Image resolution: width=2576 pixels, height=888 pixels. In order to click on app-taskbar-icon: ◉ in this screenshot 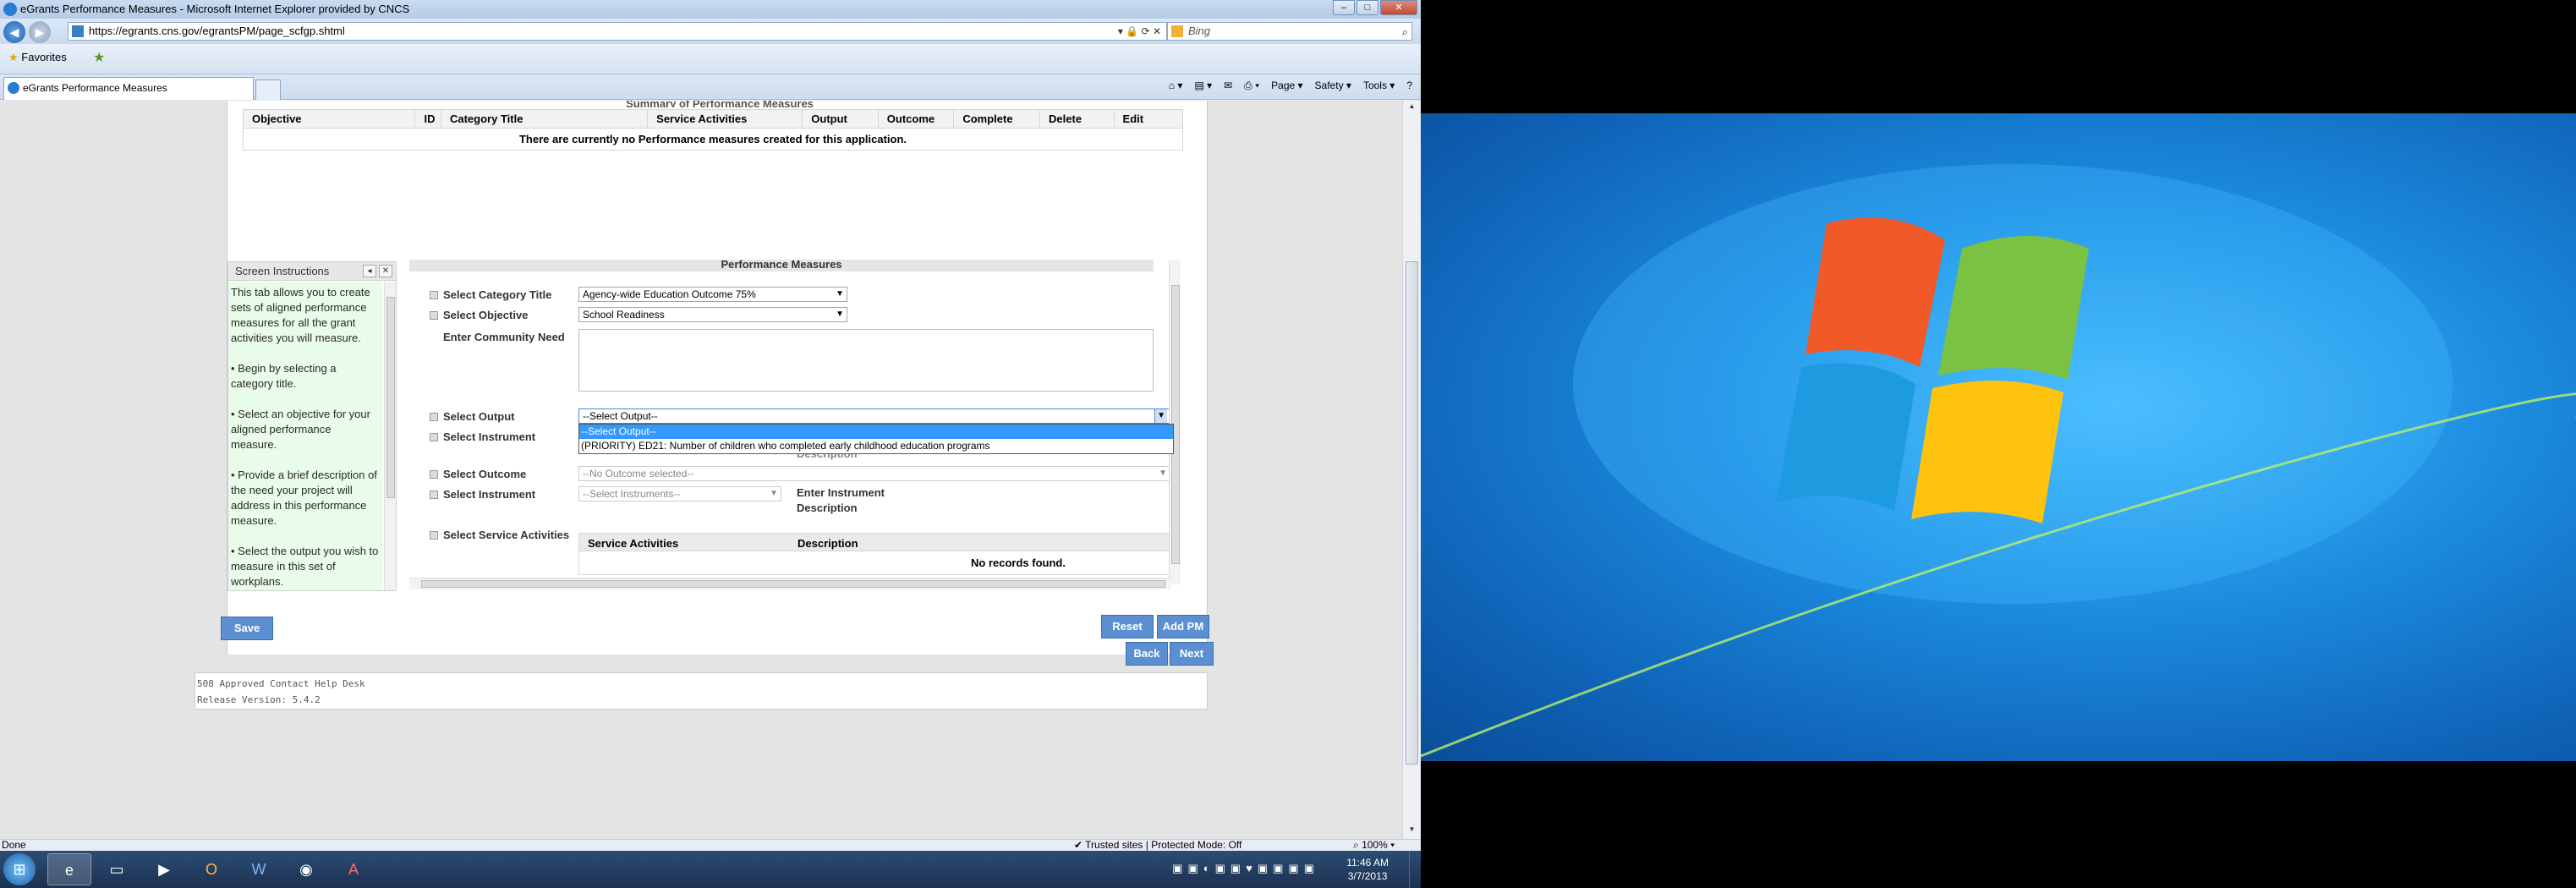, I will do `click(306, 869)`.